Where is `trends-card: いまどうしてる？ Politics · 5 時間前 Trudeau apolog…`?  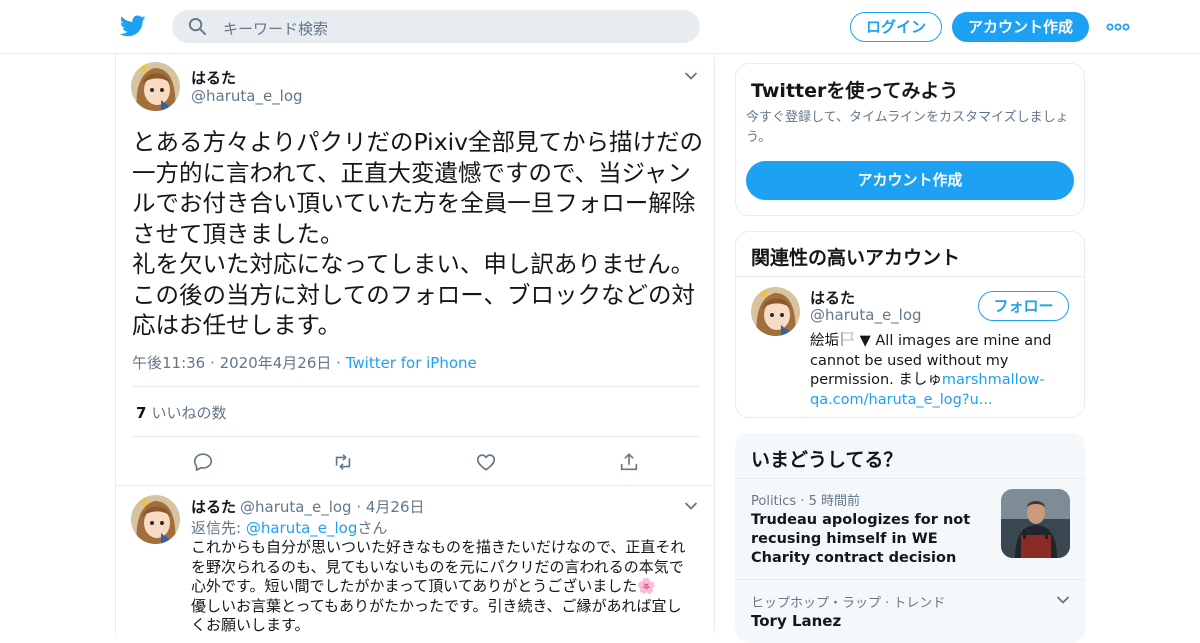 trends-card: いまどうしてる？ Politics · 5 時間前 Trudeau apolog… is located at coordinates (910, 538).